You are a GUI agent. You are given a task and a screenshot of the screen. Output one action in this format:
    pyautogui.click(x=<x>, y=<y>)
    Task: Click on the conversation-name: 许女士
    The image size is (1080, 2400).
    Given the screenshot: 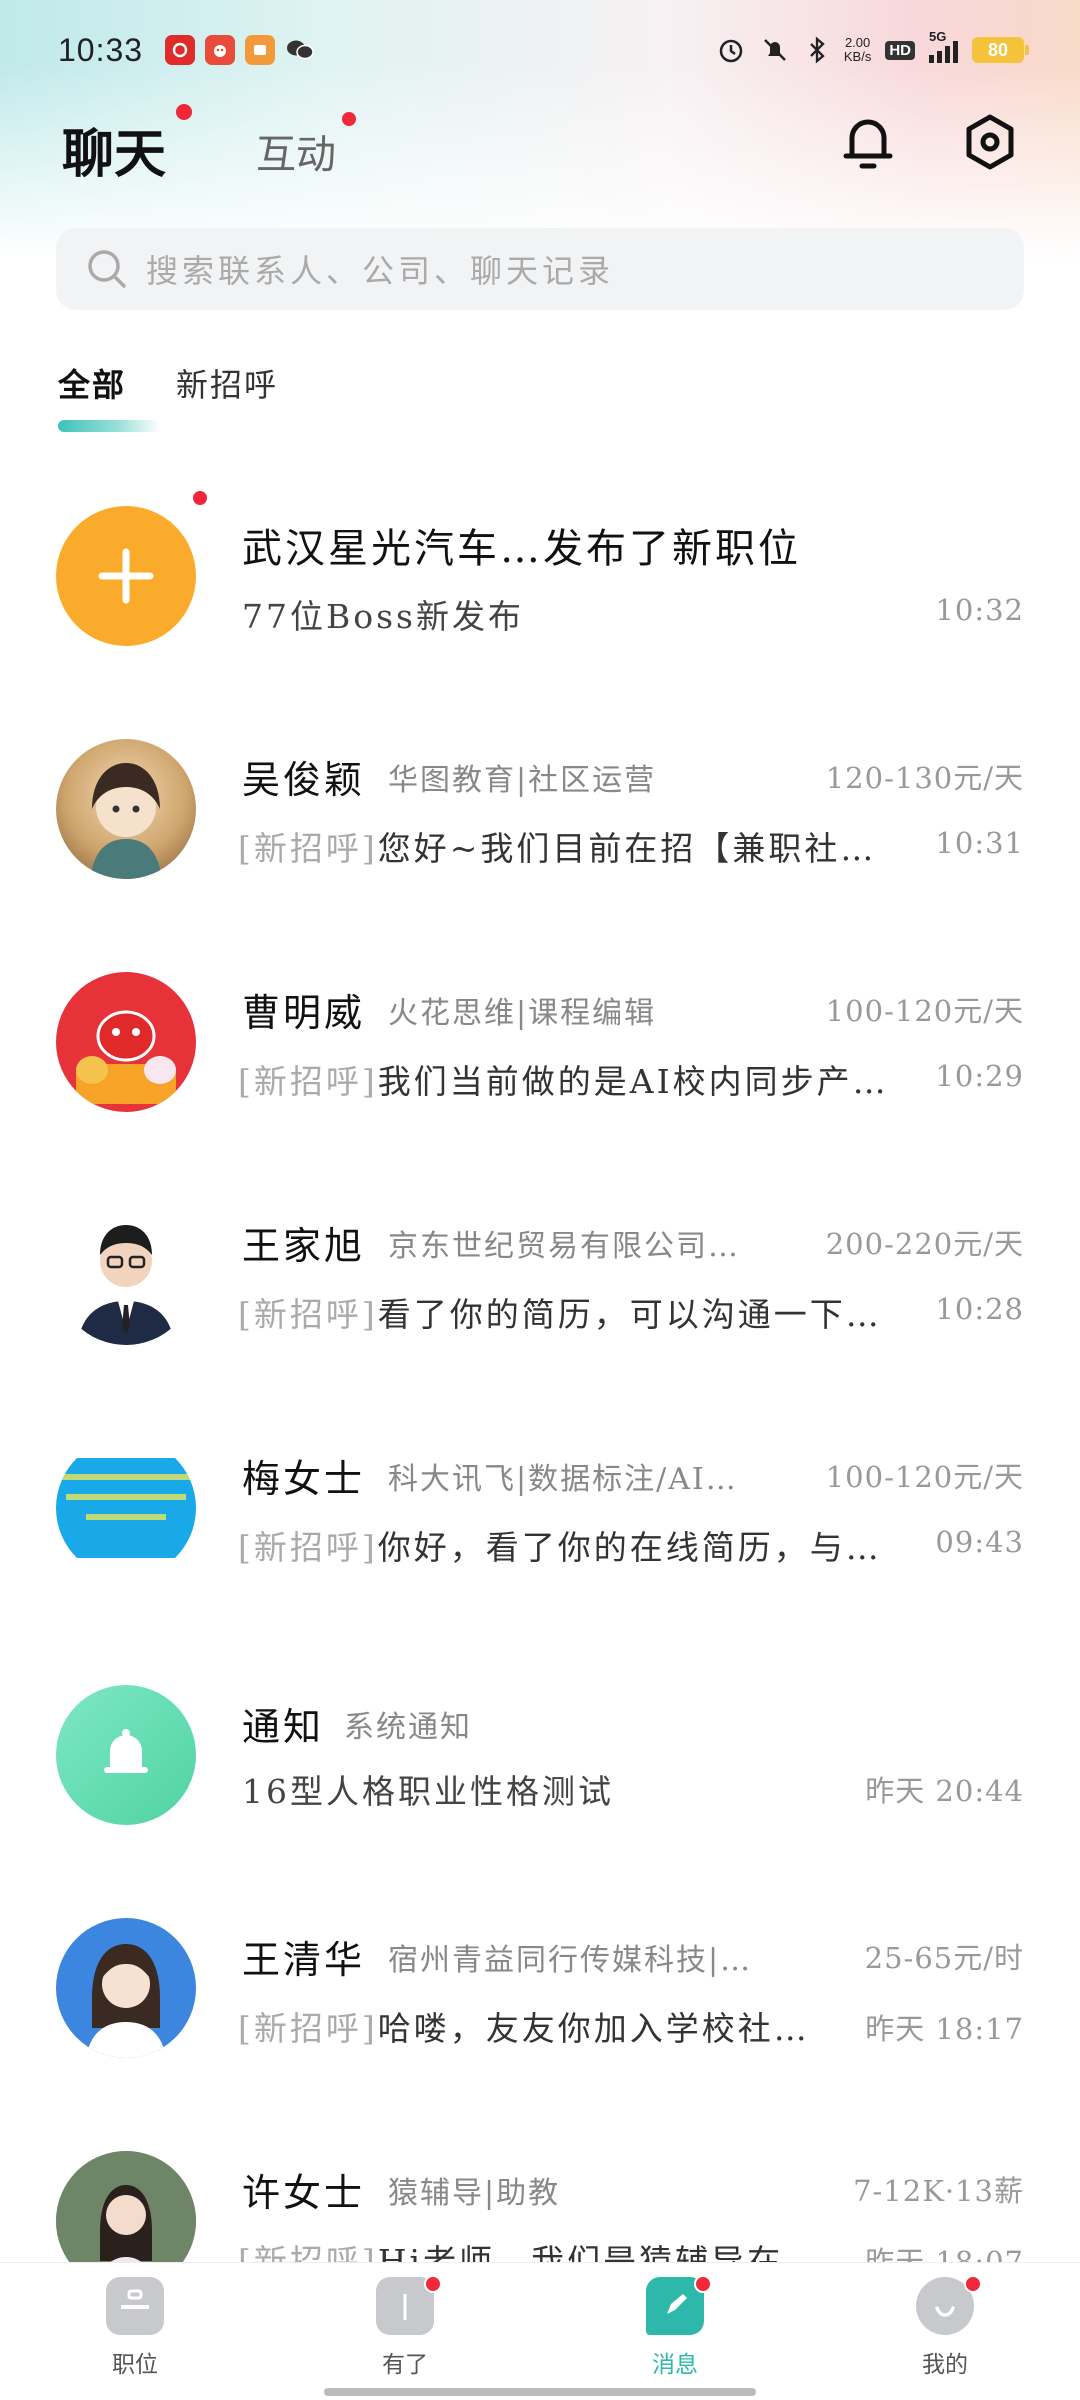 What is the action you would take?
    pyautogui.click(x=304, y=2193)
    